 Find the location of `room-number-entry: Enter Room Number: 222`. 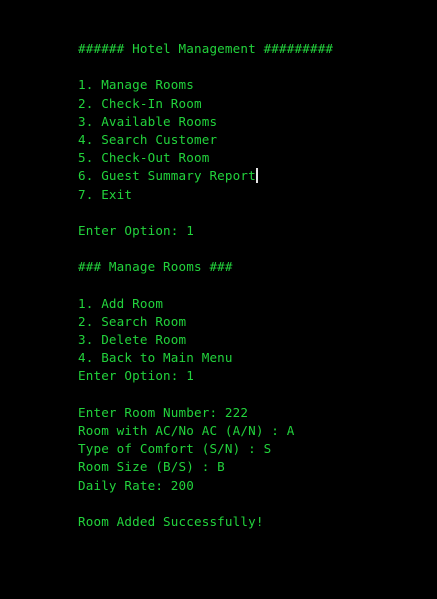

room-number-entry: Enter Room Number: 222 is located at coordinates (163, 412).